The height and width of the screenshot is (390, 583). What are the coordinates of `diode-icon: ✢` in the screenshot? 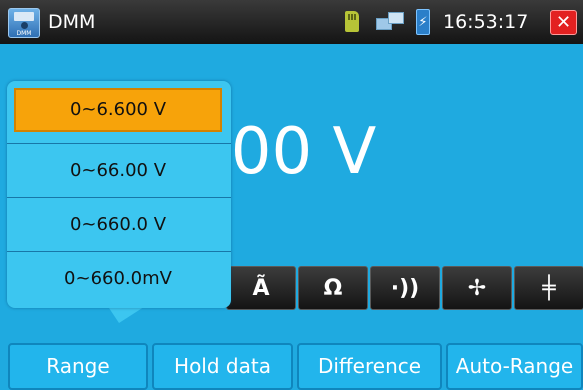 It's located at (477, 288).